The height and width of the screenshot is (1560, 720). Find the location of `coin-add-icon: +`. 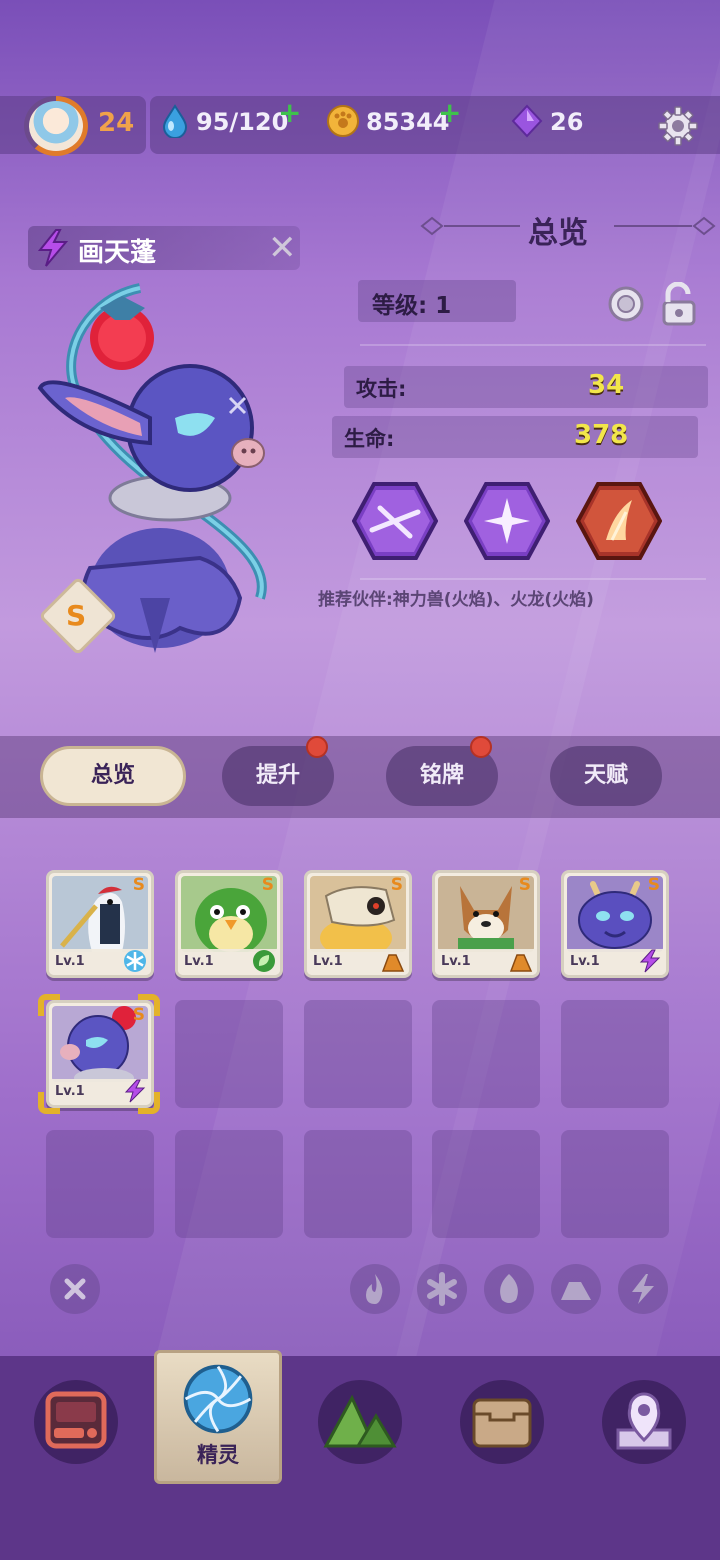

coin-add-icon: + is located at coordinates (449, 112).